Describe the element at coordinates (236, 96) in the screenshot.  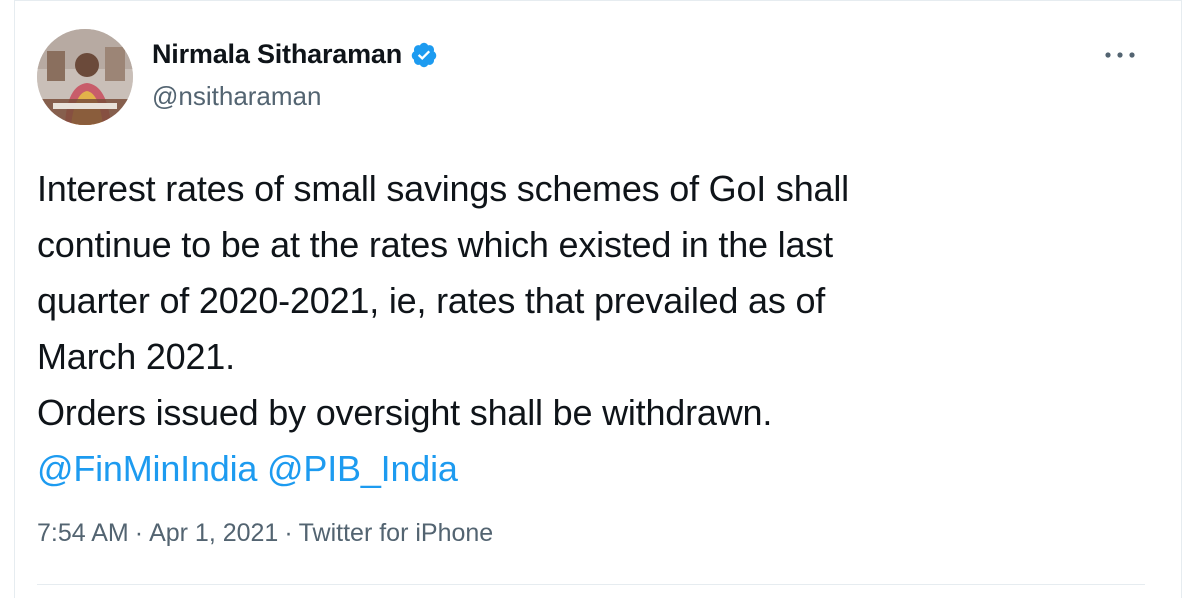
I see `author-handle: @nsitharaman` at that location.